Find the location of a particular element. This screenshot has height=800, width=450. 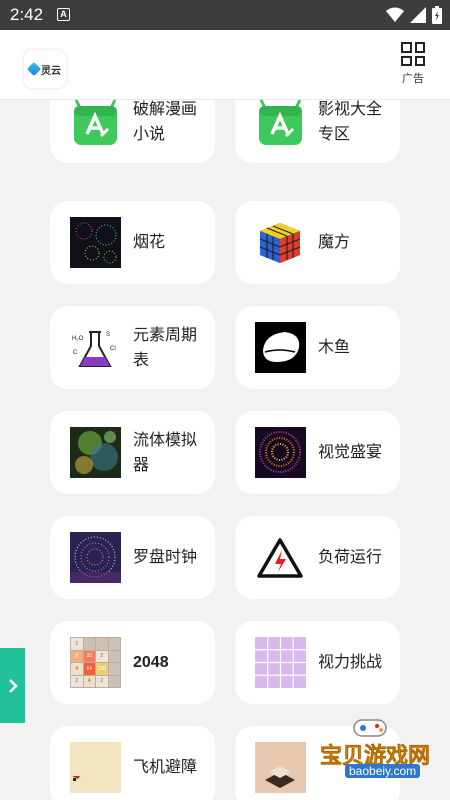

card-2048: 2 8 32 2 4 64 128 2 4 2 2048 is located at coordinates (132, 662).